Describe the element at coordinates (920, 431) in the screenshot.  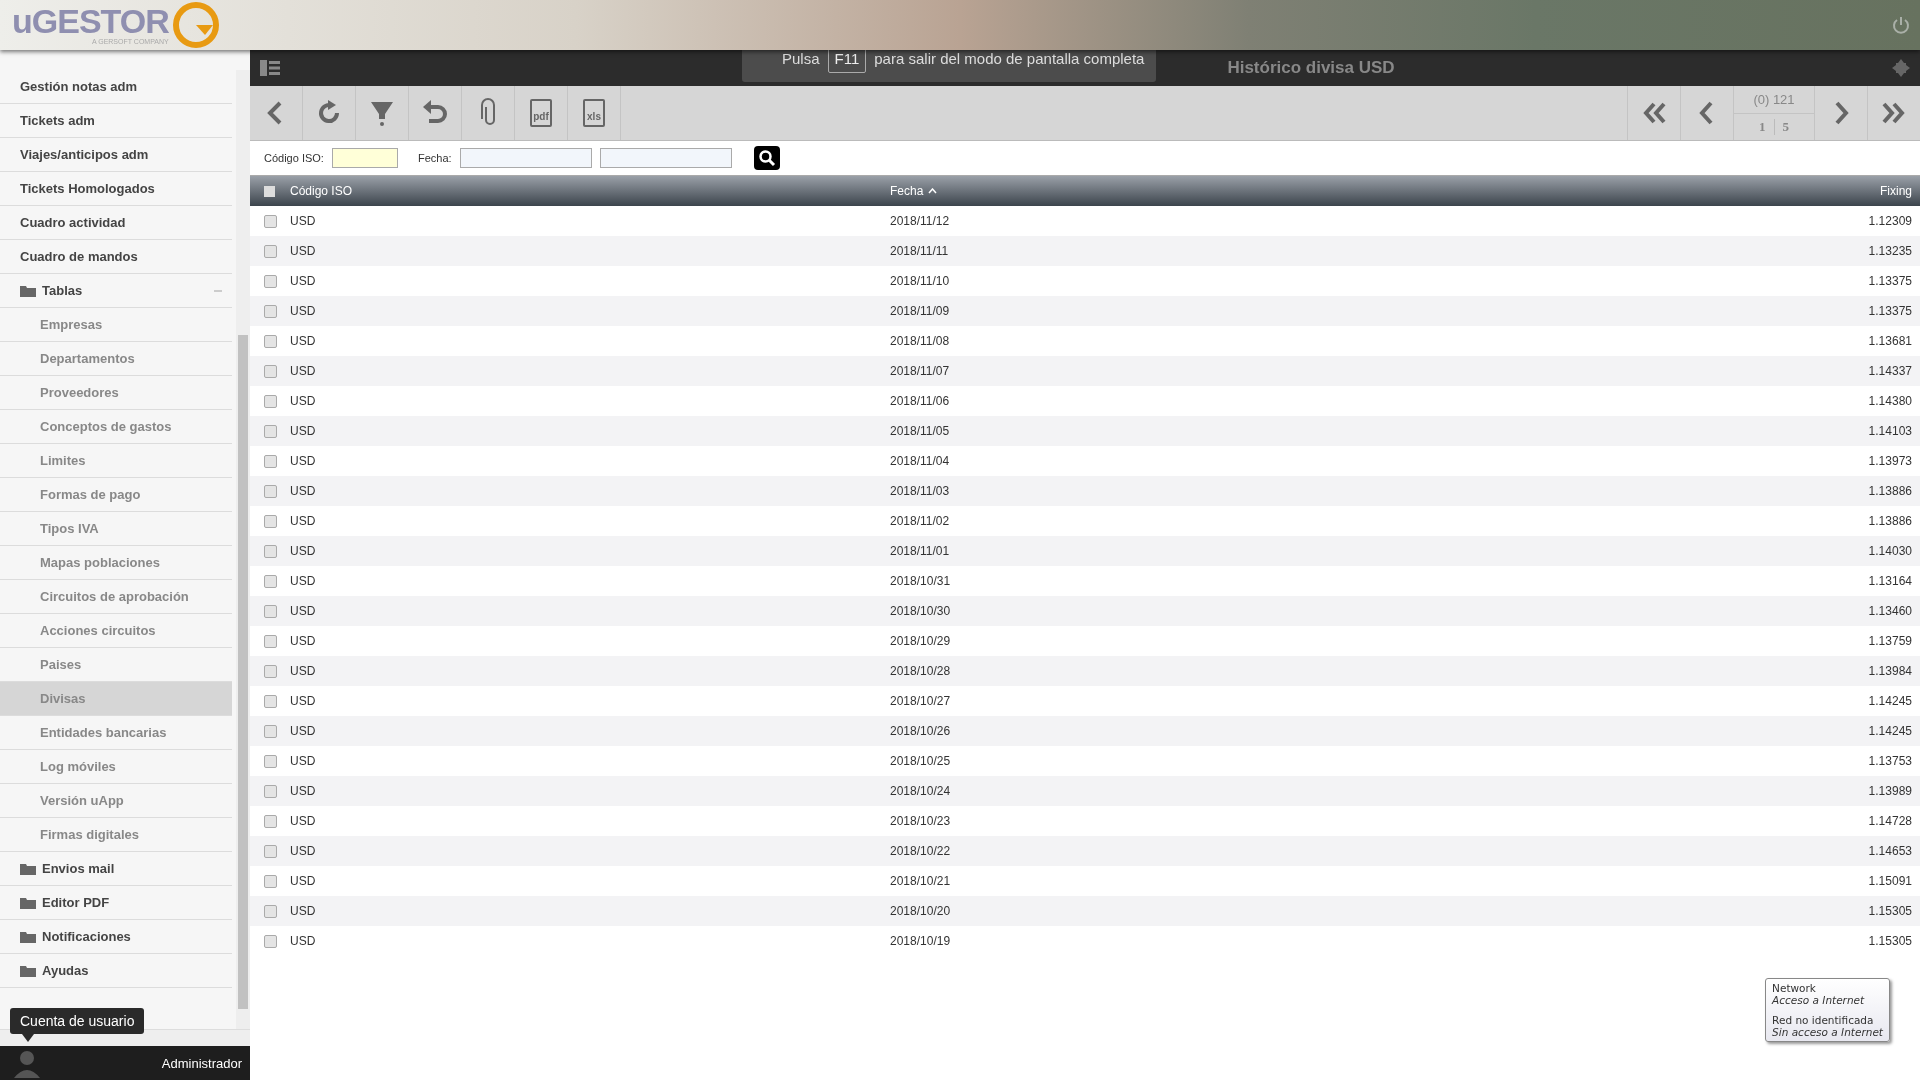
I see `table-cell-text: 2018/11/05` at that location.